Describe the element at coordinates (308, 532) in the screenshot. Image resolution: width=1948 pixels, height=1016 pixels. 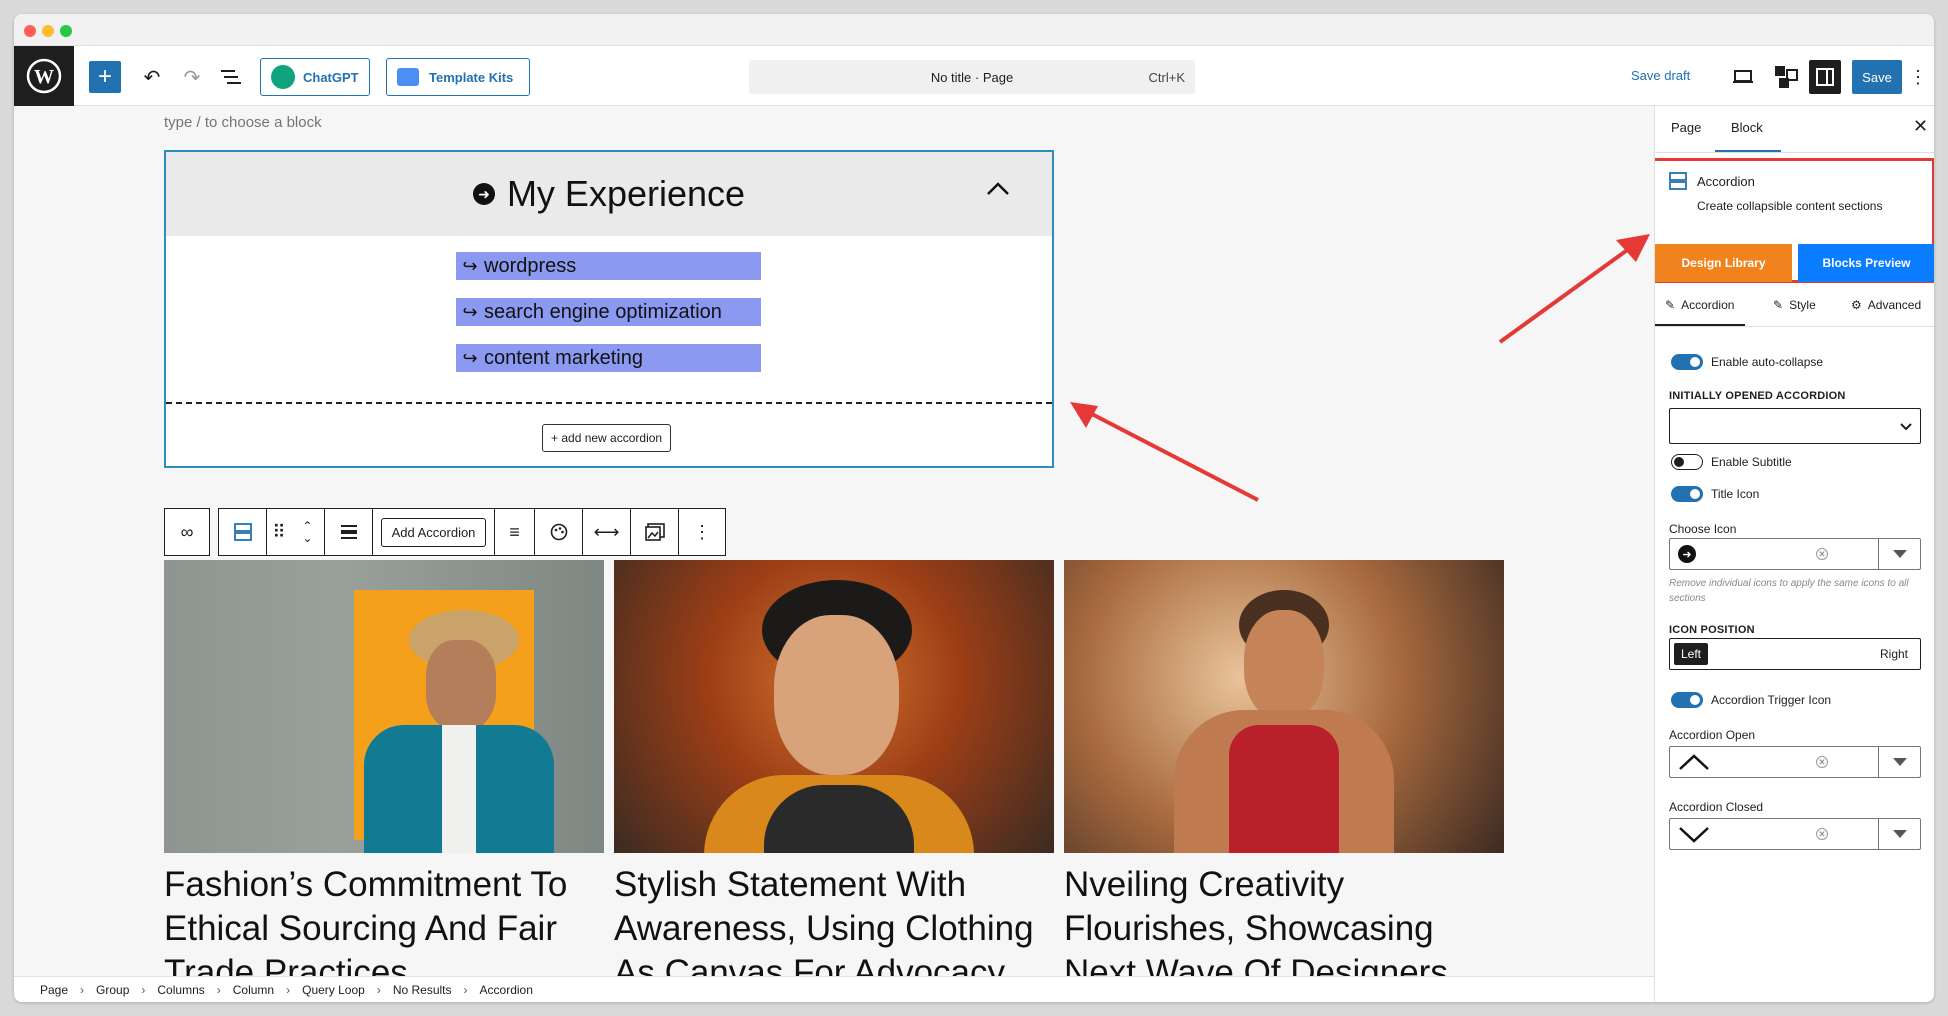
I see `move-up-down-icon: ⌃ ⌄` at that location.